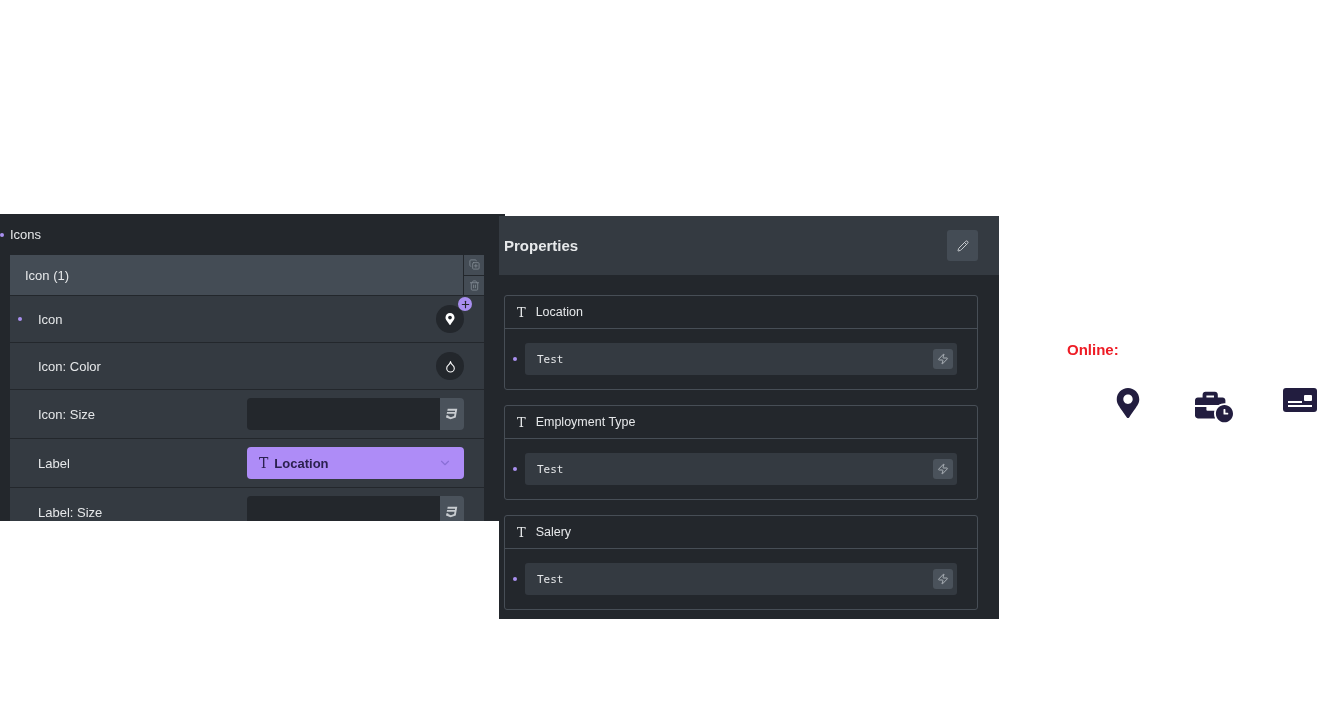 This screenshot has height=706, width=1344. I want to click on pencil-icon, so click(962, 245).